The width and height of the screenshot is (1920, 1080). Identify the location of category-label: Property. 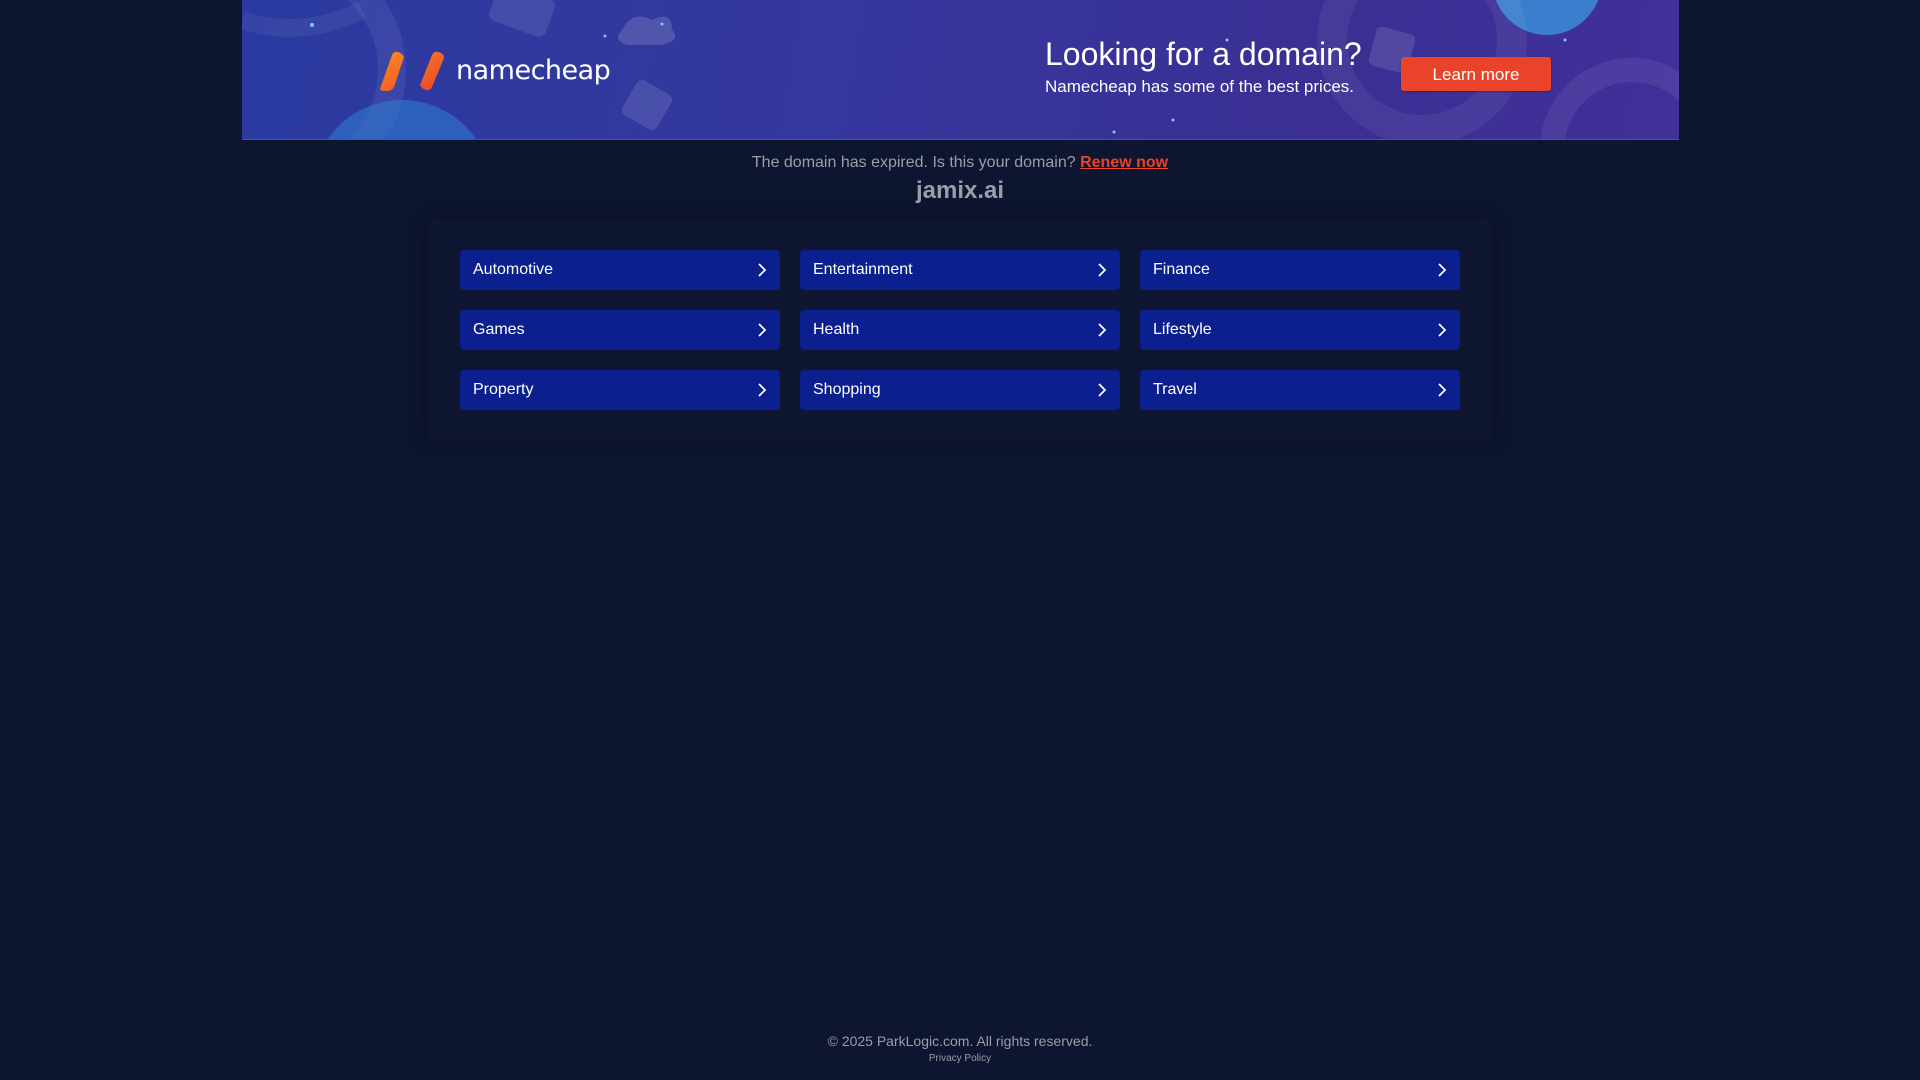
(503, 389).